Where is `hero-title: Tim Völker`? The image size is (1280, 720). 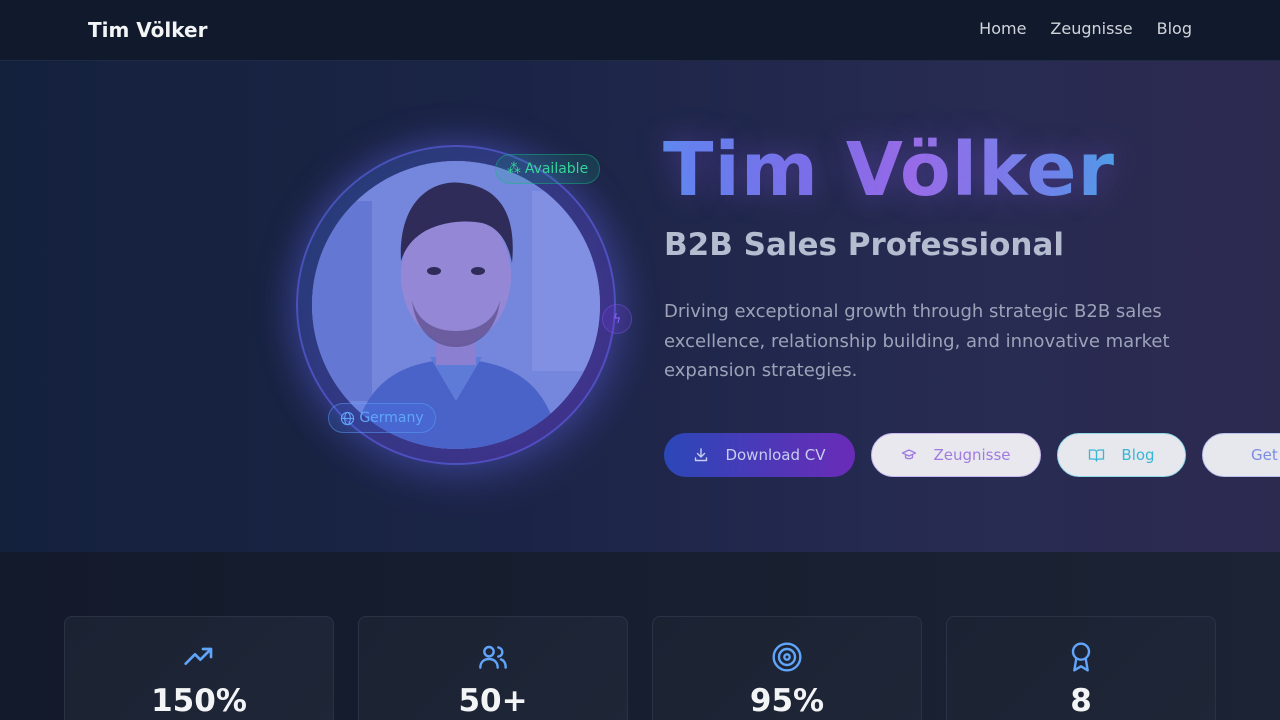 hero-title: Tim Völker is located at coordinates (889, 170).